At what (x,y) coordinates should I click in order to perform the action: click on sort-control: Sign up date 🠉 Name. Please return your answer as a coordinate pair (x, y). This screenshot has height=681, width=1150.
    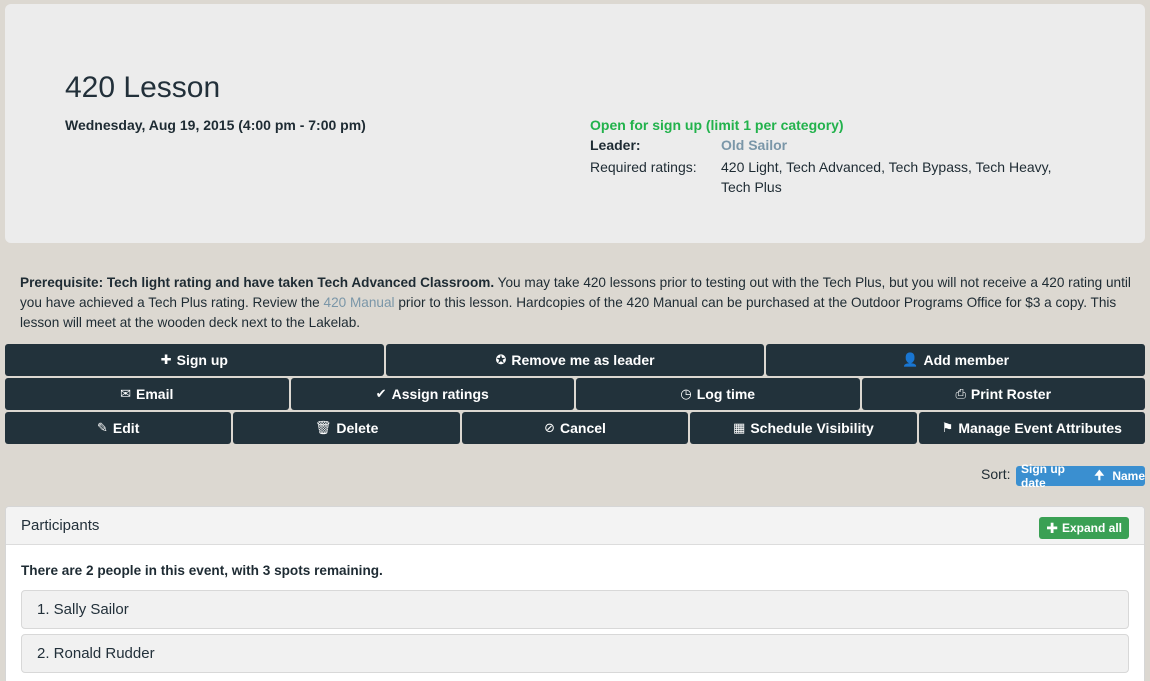
    Looking at the image, I should click on (1080, 476).